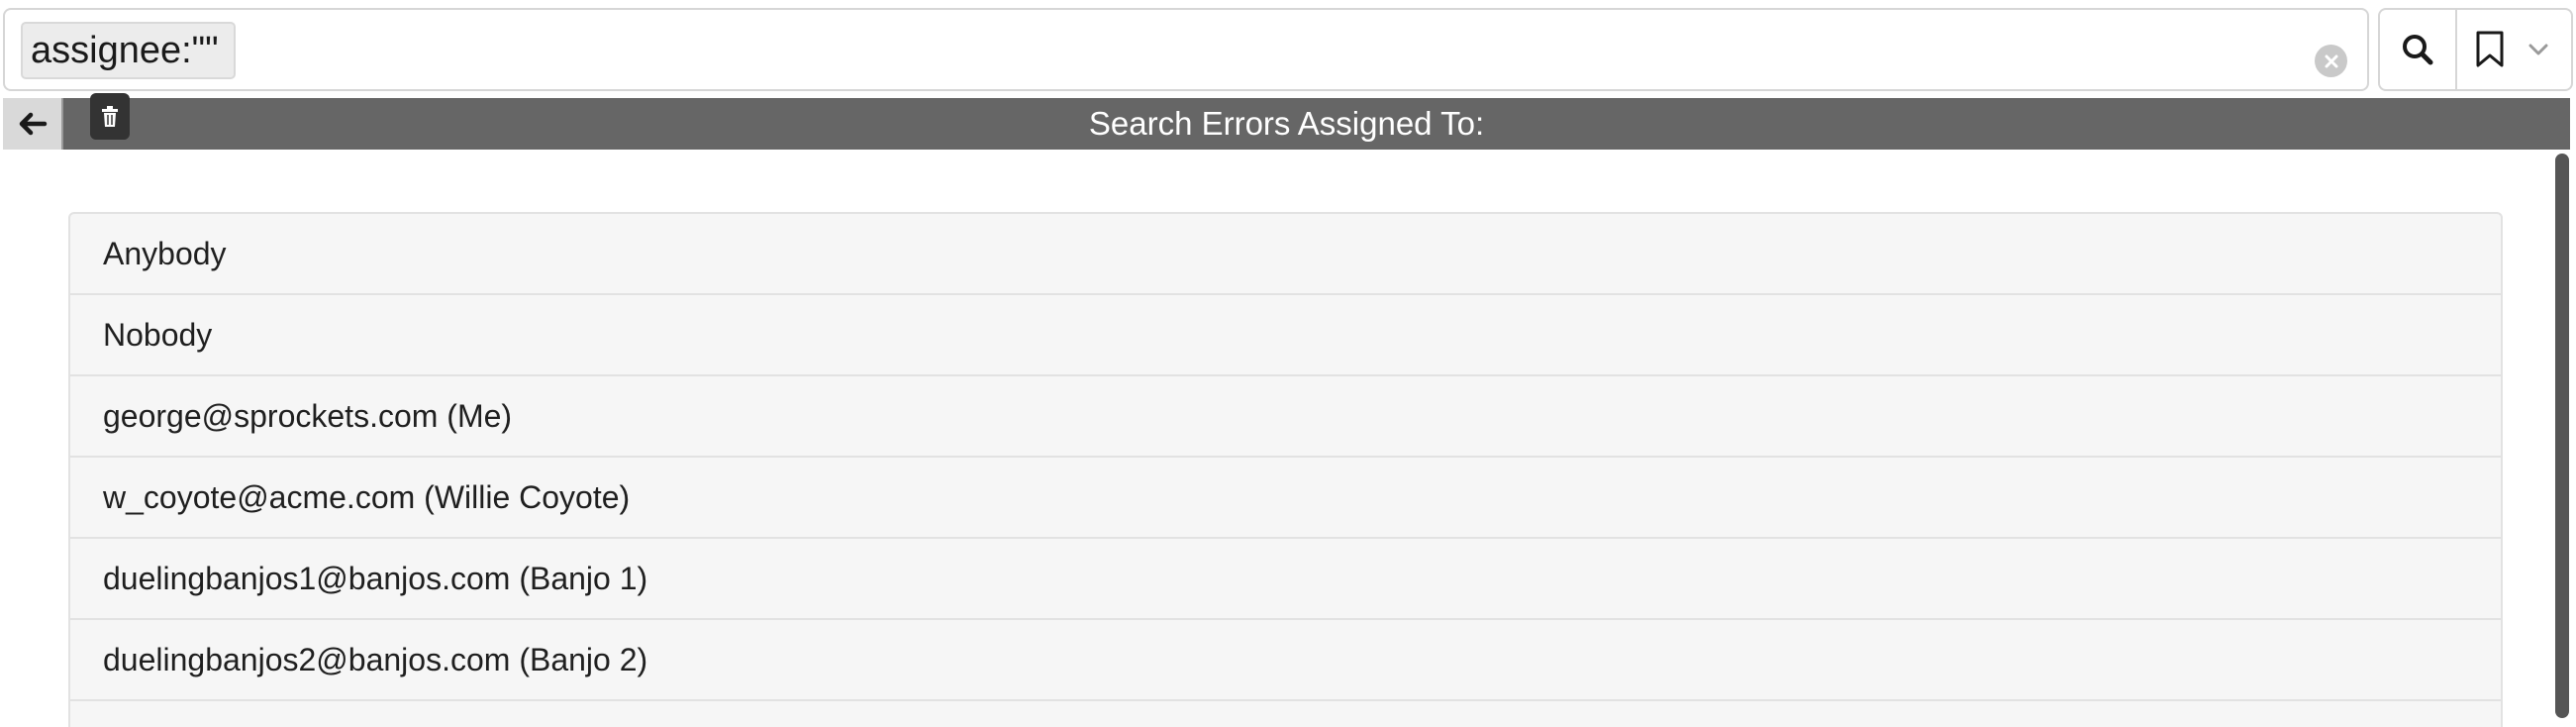 This screenshot has height=727, width=2576. I want to click on back-button, so click(33, 124).